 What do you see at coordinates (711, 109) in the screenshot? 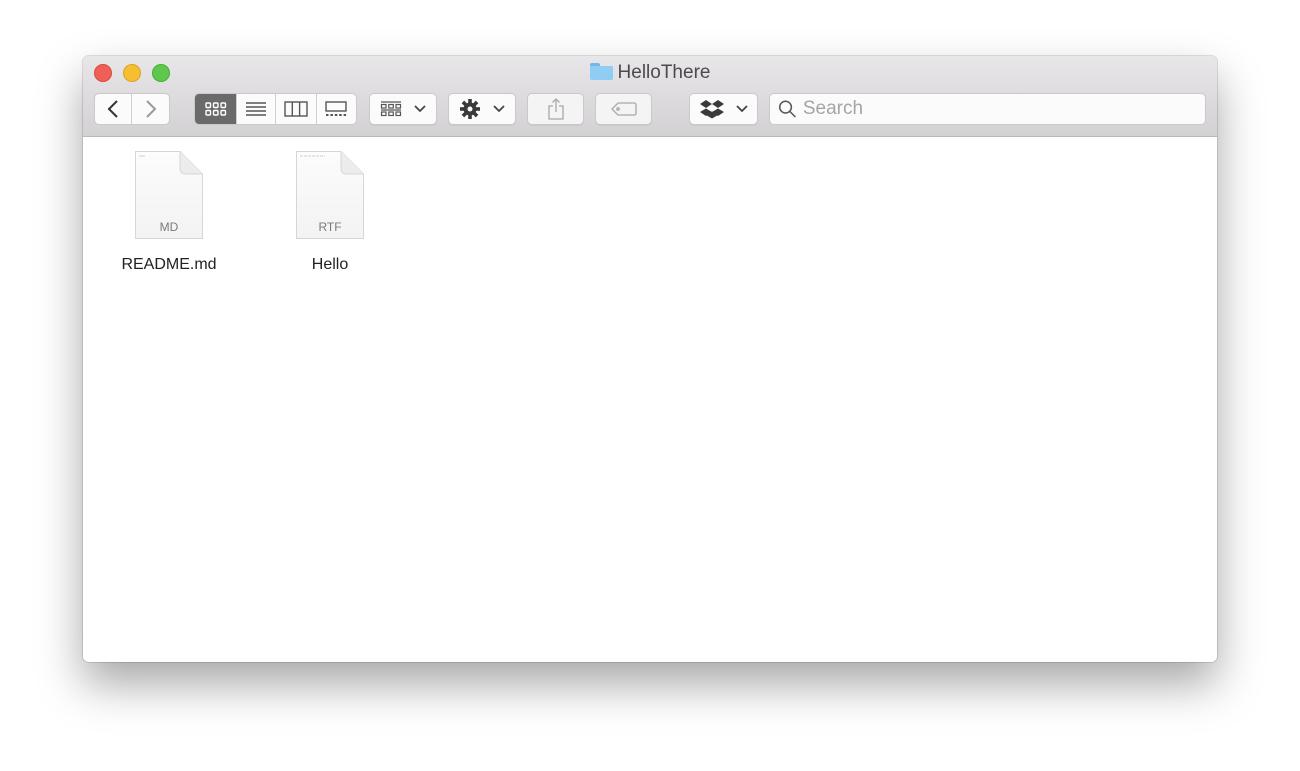
I see `dropbox-icon` at bounding box center [711, 109].